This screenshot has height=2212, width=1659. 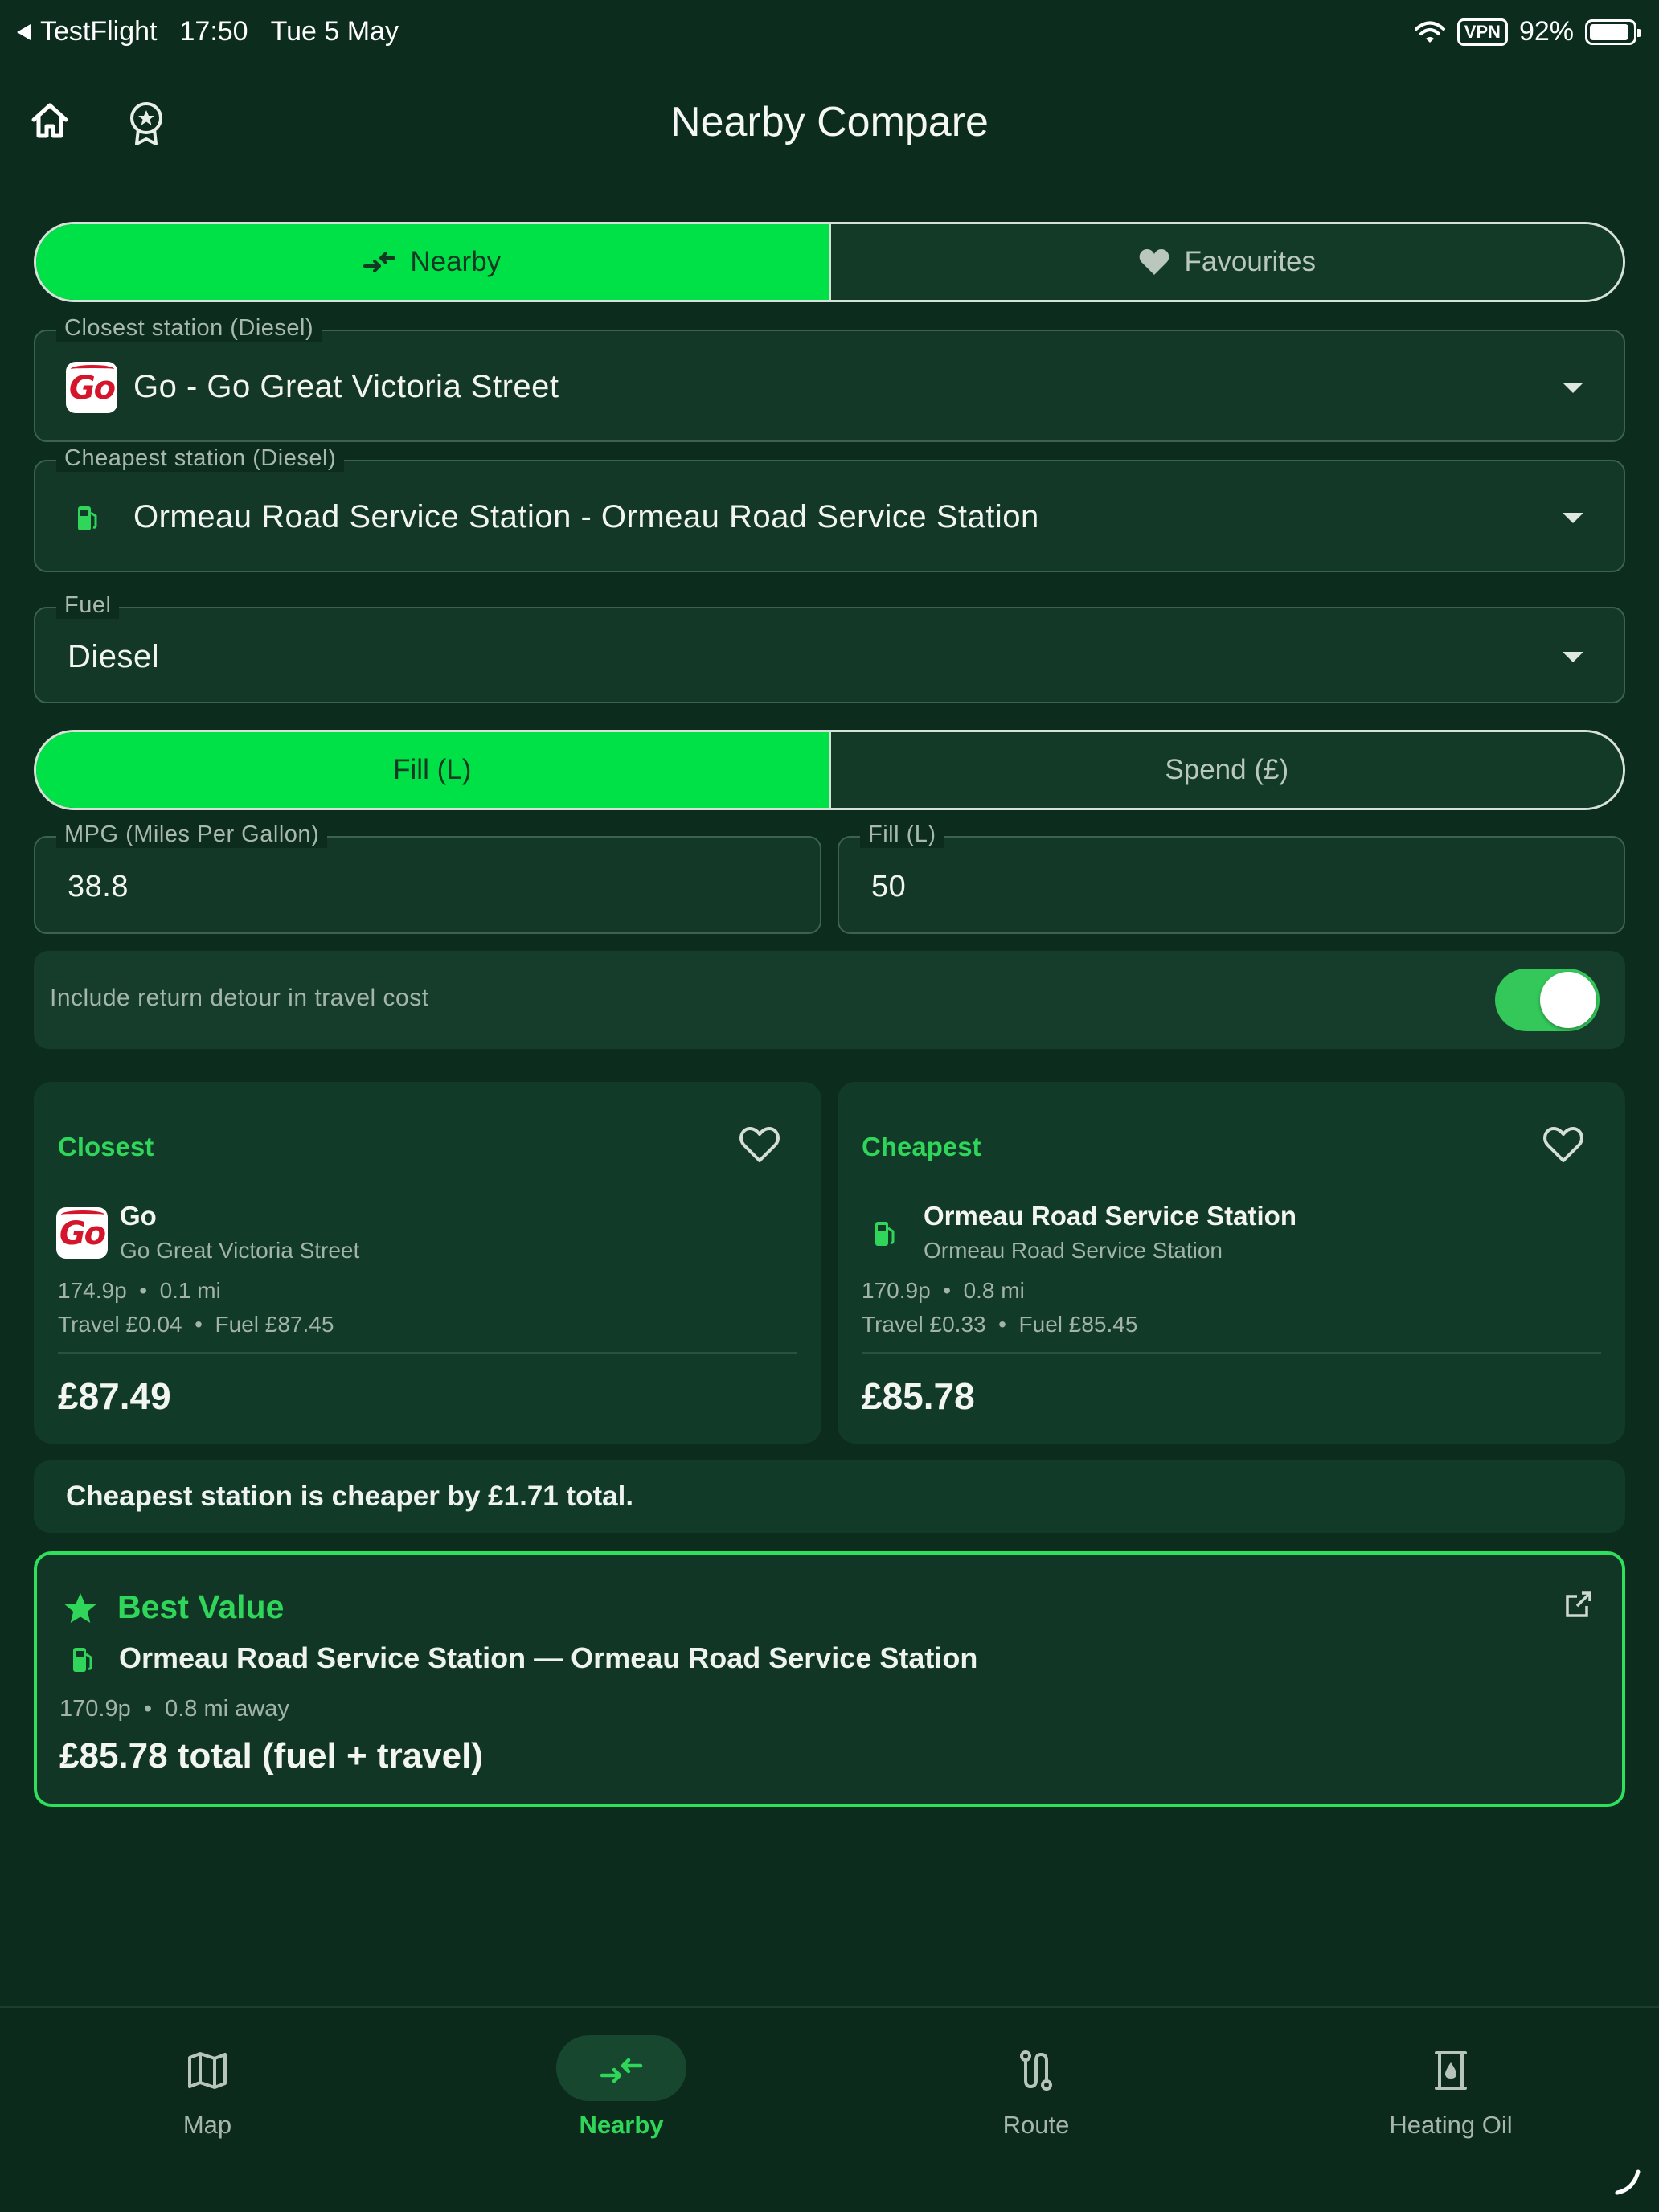 I want to click on mpg-input: MPG (Miles Per Gallon) 38.8, so click(x=427, y=877).